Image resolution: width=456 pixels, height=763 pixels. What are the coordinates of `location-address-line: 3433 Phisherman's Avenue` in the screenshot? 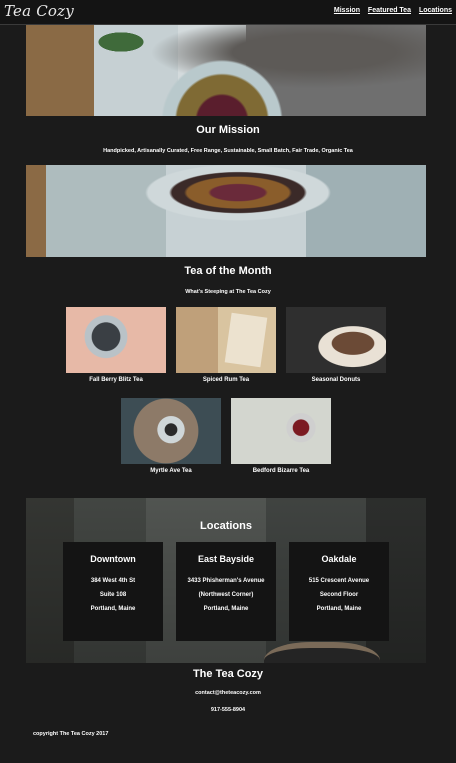 It's located at (226, 581).